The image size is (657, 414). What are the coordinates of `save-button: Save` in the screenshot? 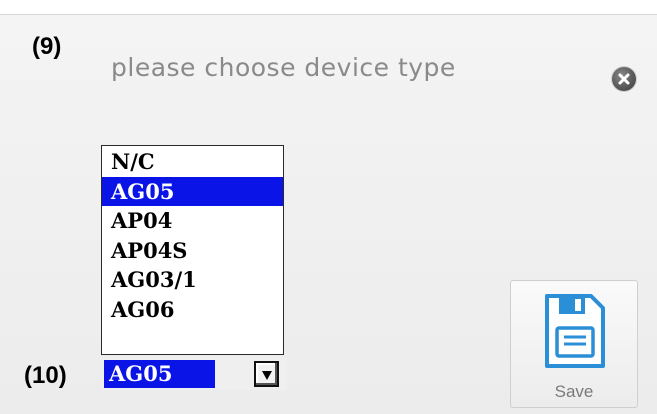 It's located at (574, 344).